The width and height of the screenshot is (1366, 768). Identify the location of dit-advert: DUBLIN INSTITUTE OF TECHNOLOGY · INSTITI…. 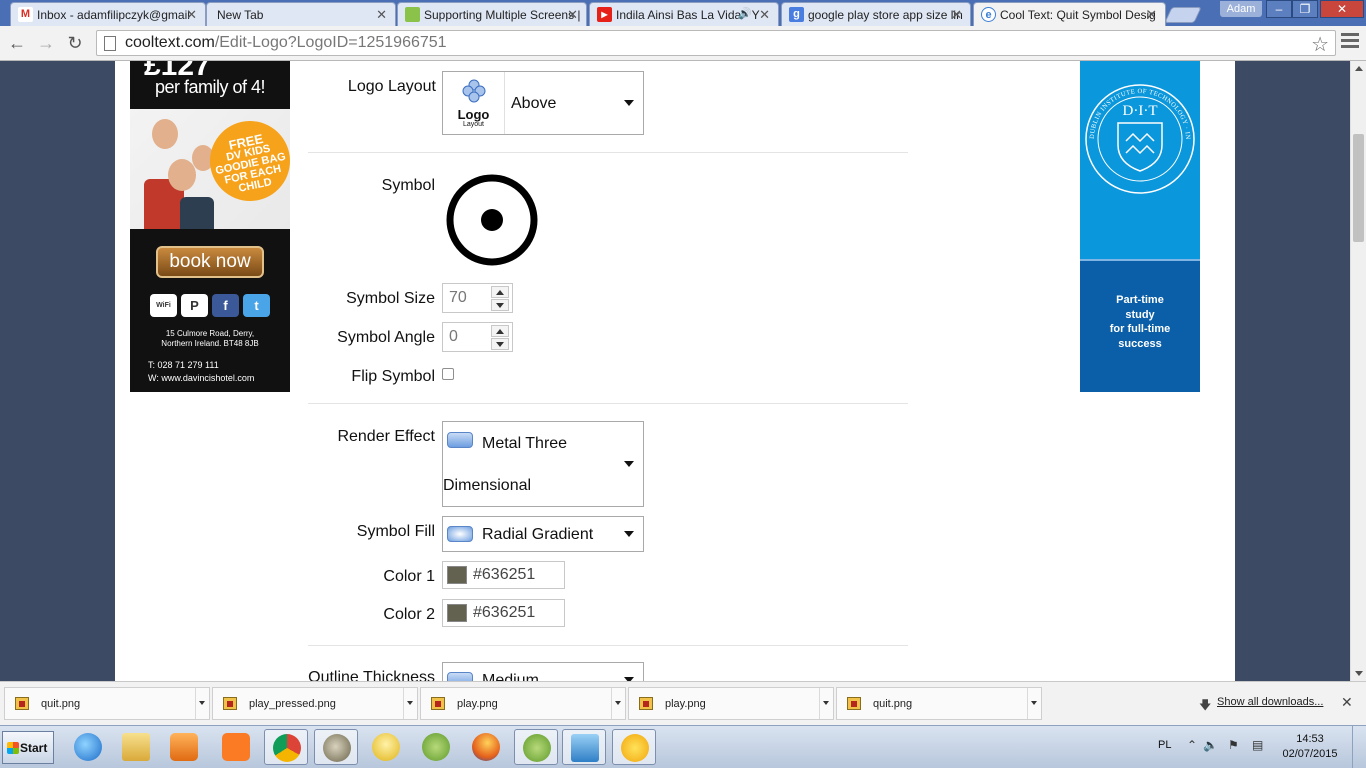
(1140, 226).